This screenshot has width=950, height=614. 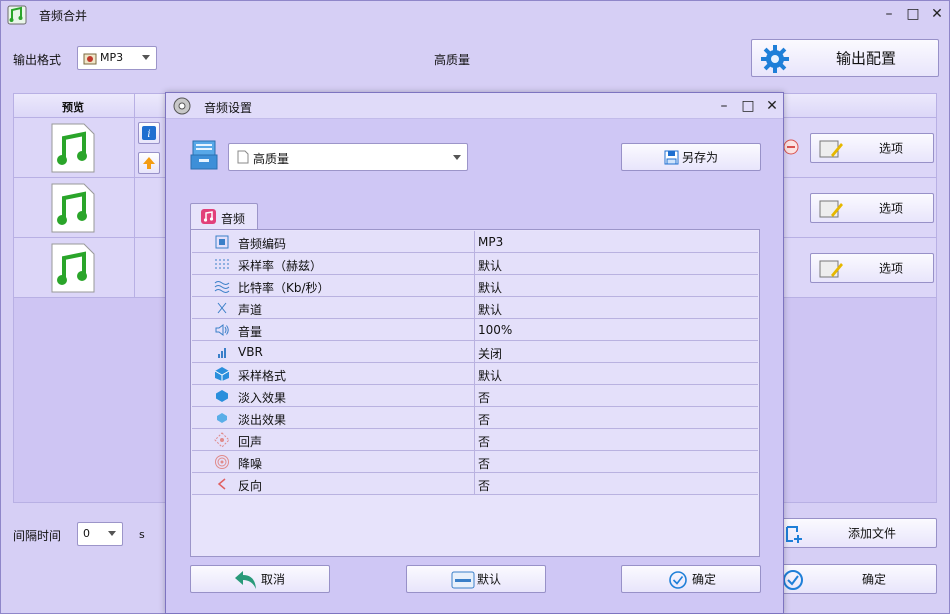 I want to click on gear-icon, so click(x=775, y=59).